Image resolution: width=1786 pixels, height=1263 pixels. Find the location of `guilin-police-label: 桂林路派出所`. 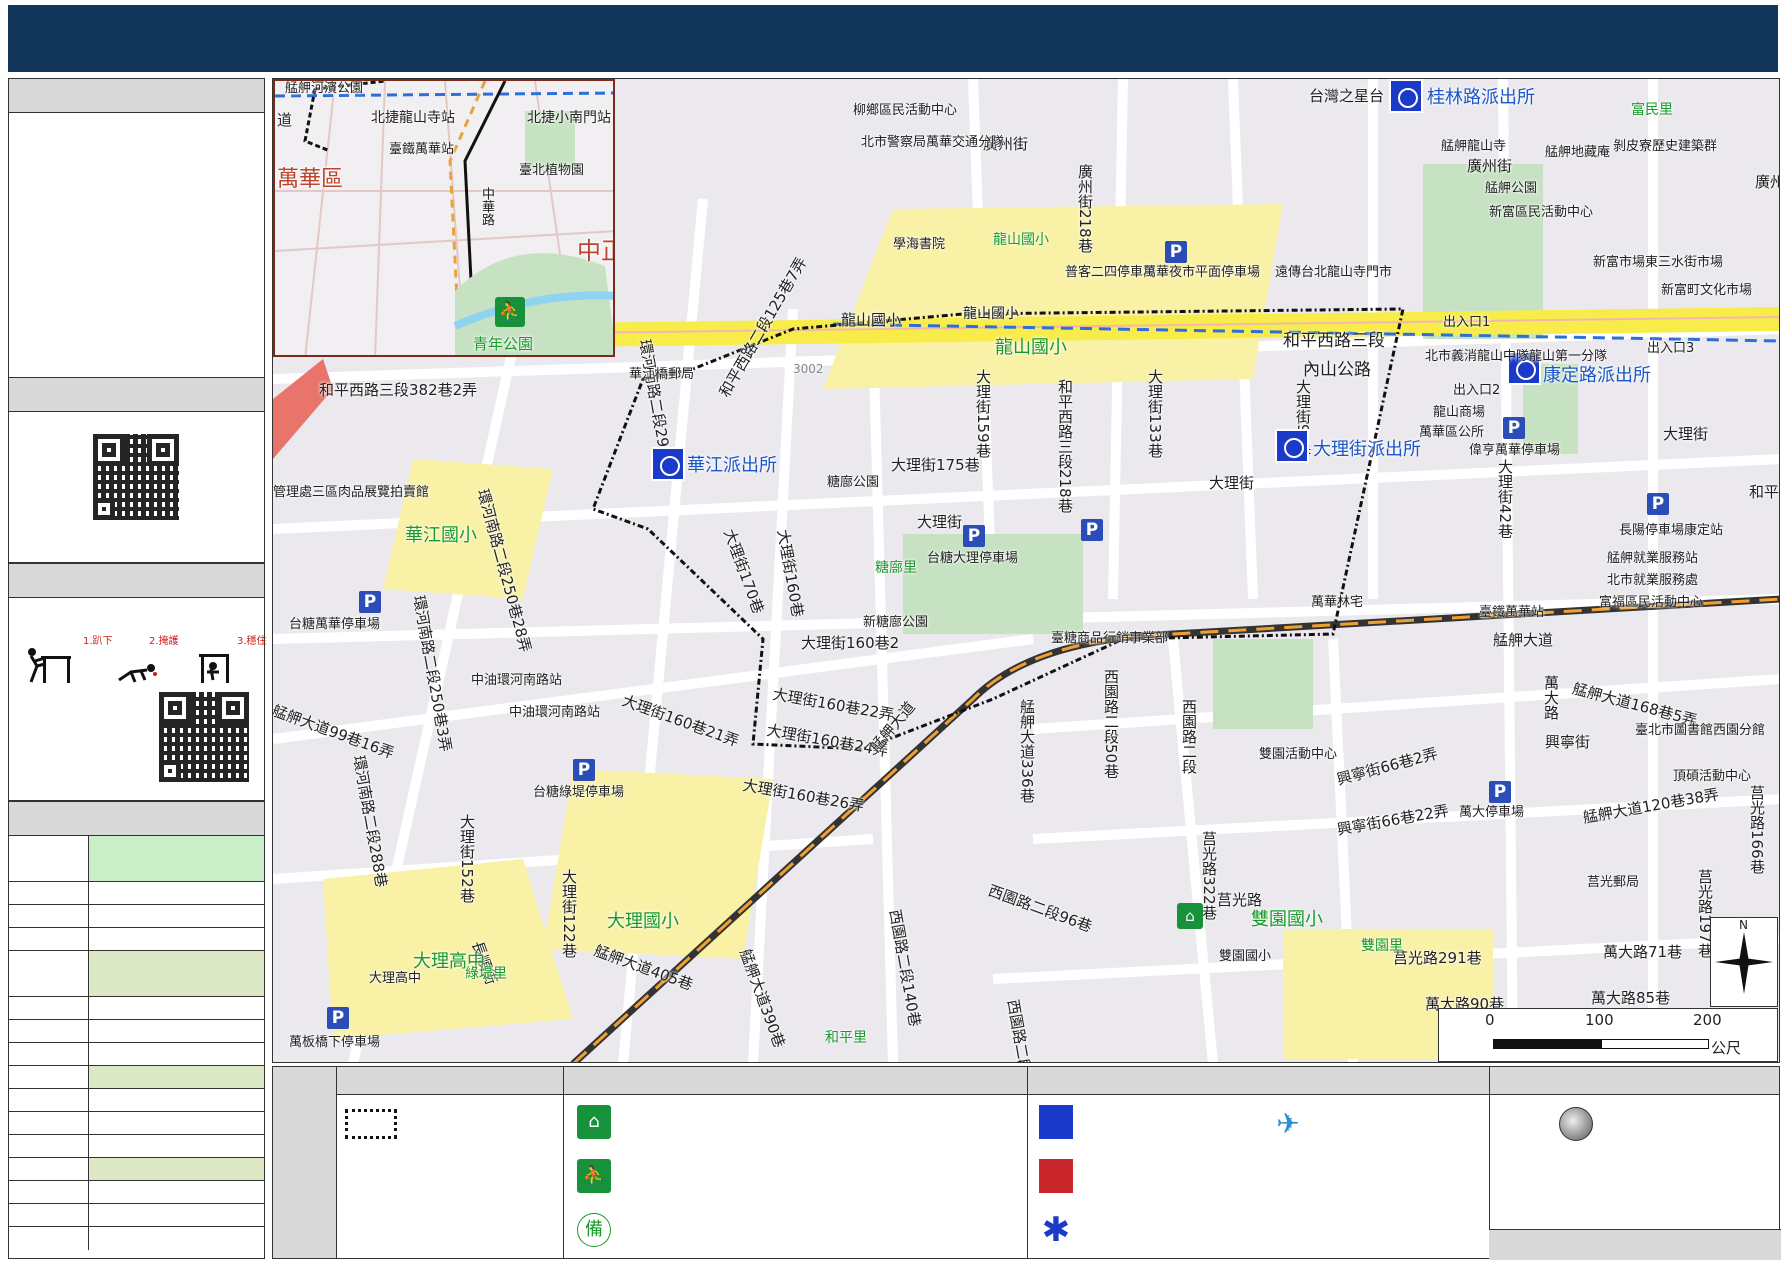

guilin-police-label: 桂林路派出所 is located at coordinates (1481, 97).